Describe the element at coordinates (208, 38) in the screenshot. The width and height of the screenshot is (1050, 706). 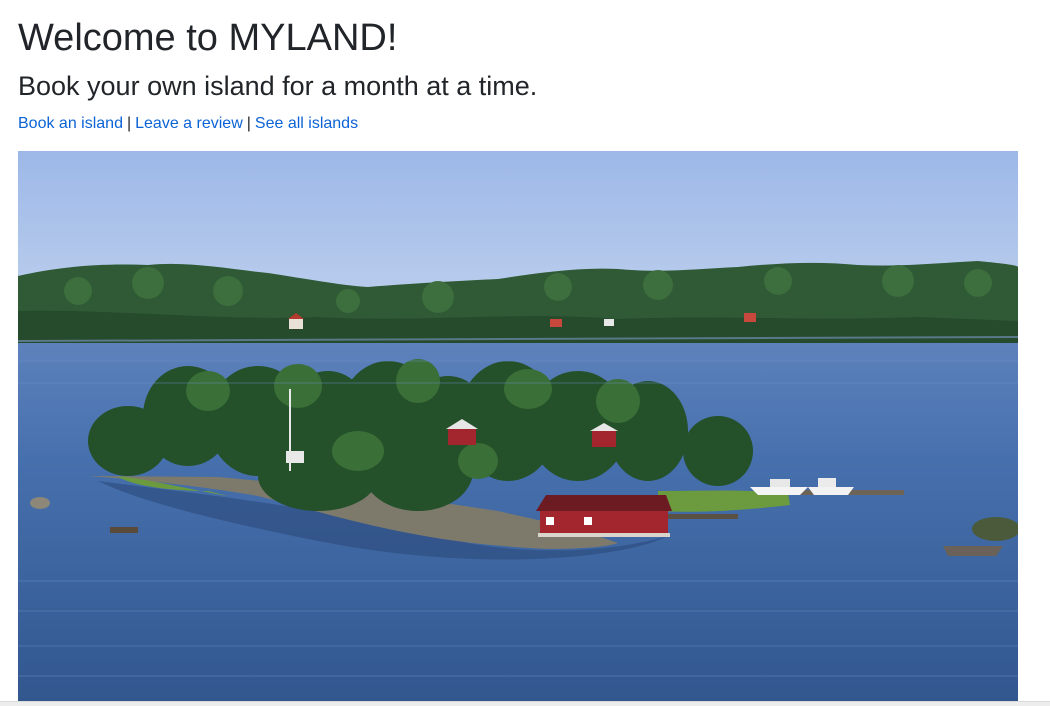
I see `page-title: Welcome to MYLAND!` at that location.